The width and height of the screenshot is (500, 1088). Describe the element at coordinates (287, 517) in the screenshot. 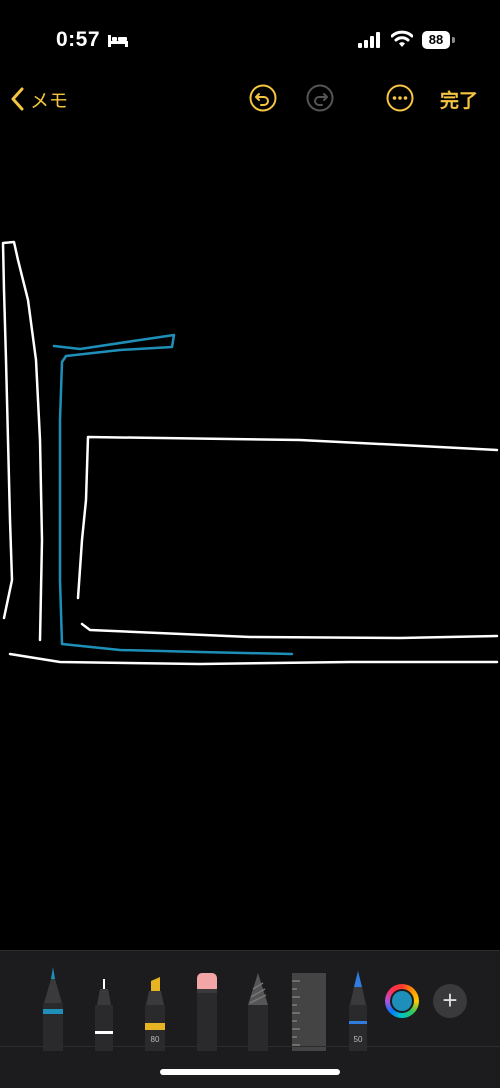

I see `white-stroke-box` at that location.